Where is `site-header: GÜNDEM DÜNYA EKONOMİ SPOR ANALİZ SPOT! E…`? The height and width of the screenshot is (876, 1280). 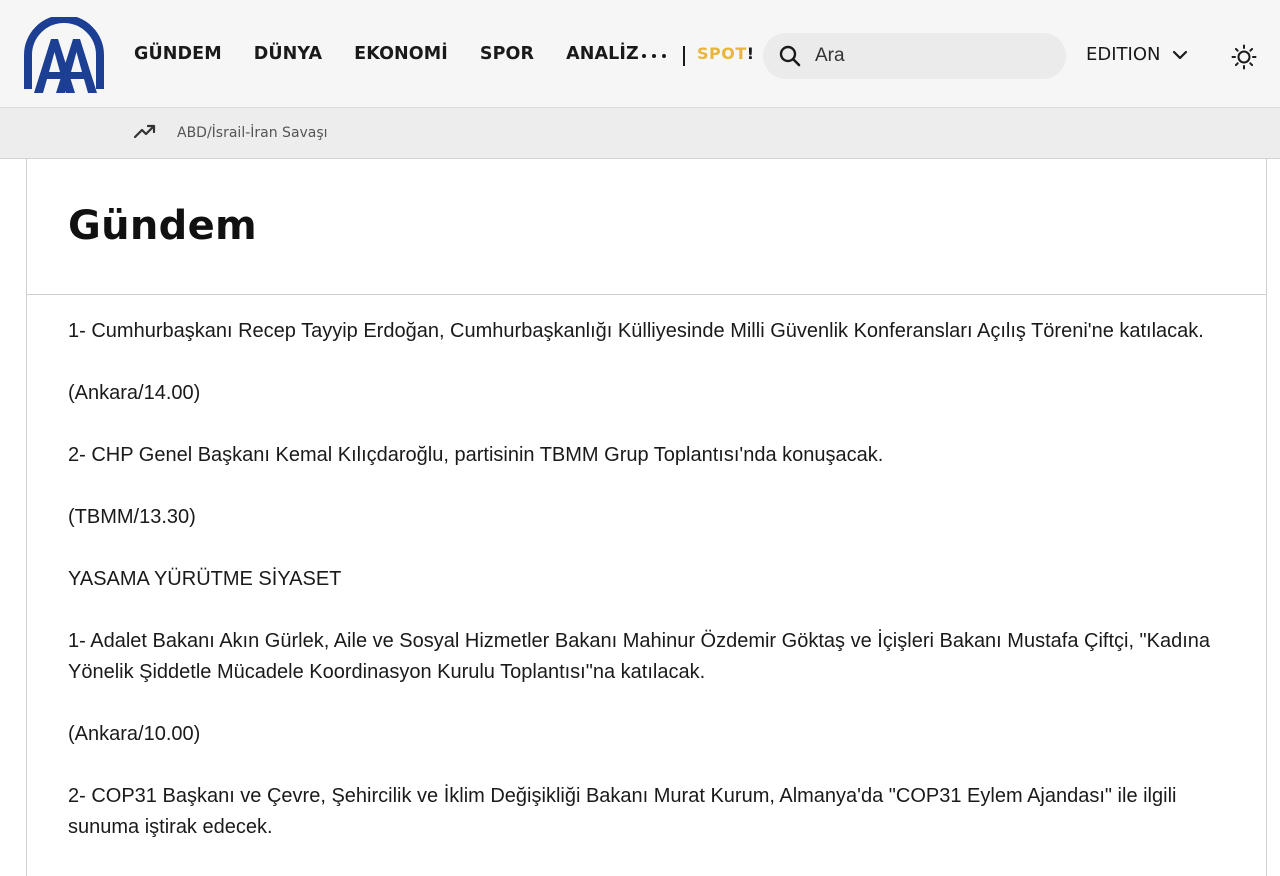
site-header: GÜNDEM DÜNYA EKONOMİ SPOR ANALİZ SPOT! E… is located at coordinates (640, 54).